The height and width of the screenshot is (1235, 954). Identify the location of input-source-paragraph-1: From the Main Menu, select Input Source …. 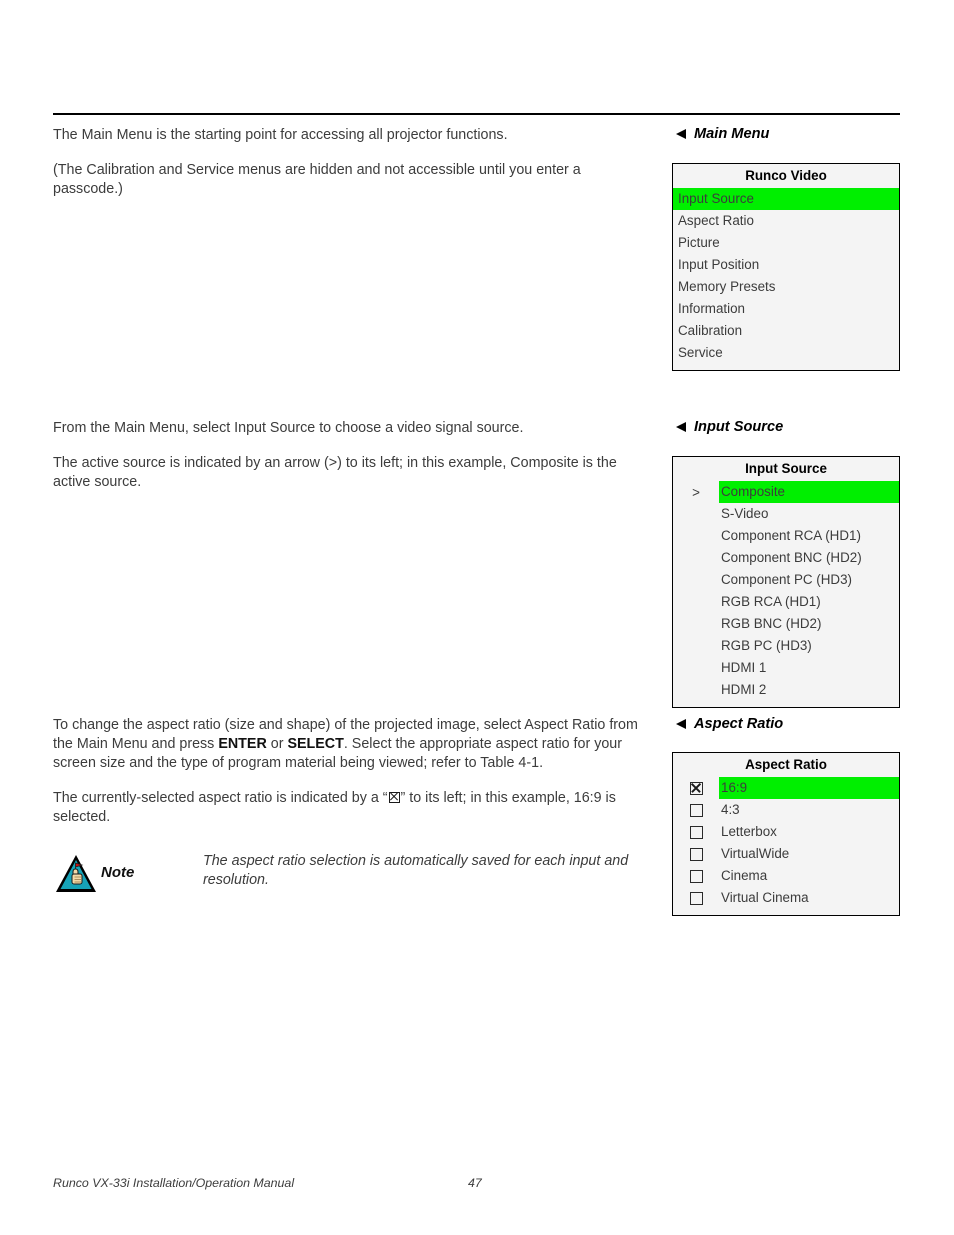
(288, 428).